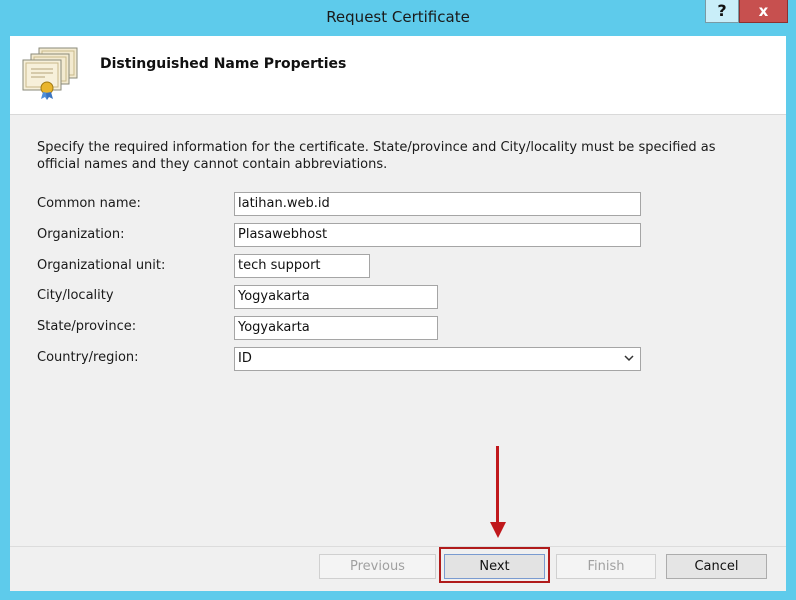 The height and width of the screenshot is (600, 796). What do you see at coordinates (629, 358) in the screenshot?
I see `chevron-down-icon` at bounding box center [629, 358].